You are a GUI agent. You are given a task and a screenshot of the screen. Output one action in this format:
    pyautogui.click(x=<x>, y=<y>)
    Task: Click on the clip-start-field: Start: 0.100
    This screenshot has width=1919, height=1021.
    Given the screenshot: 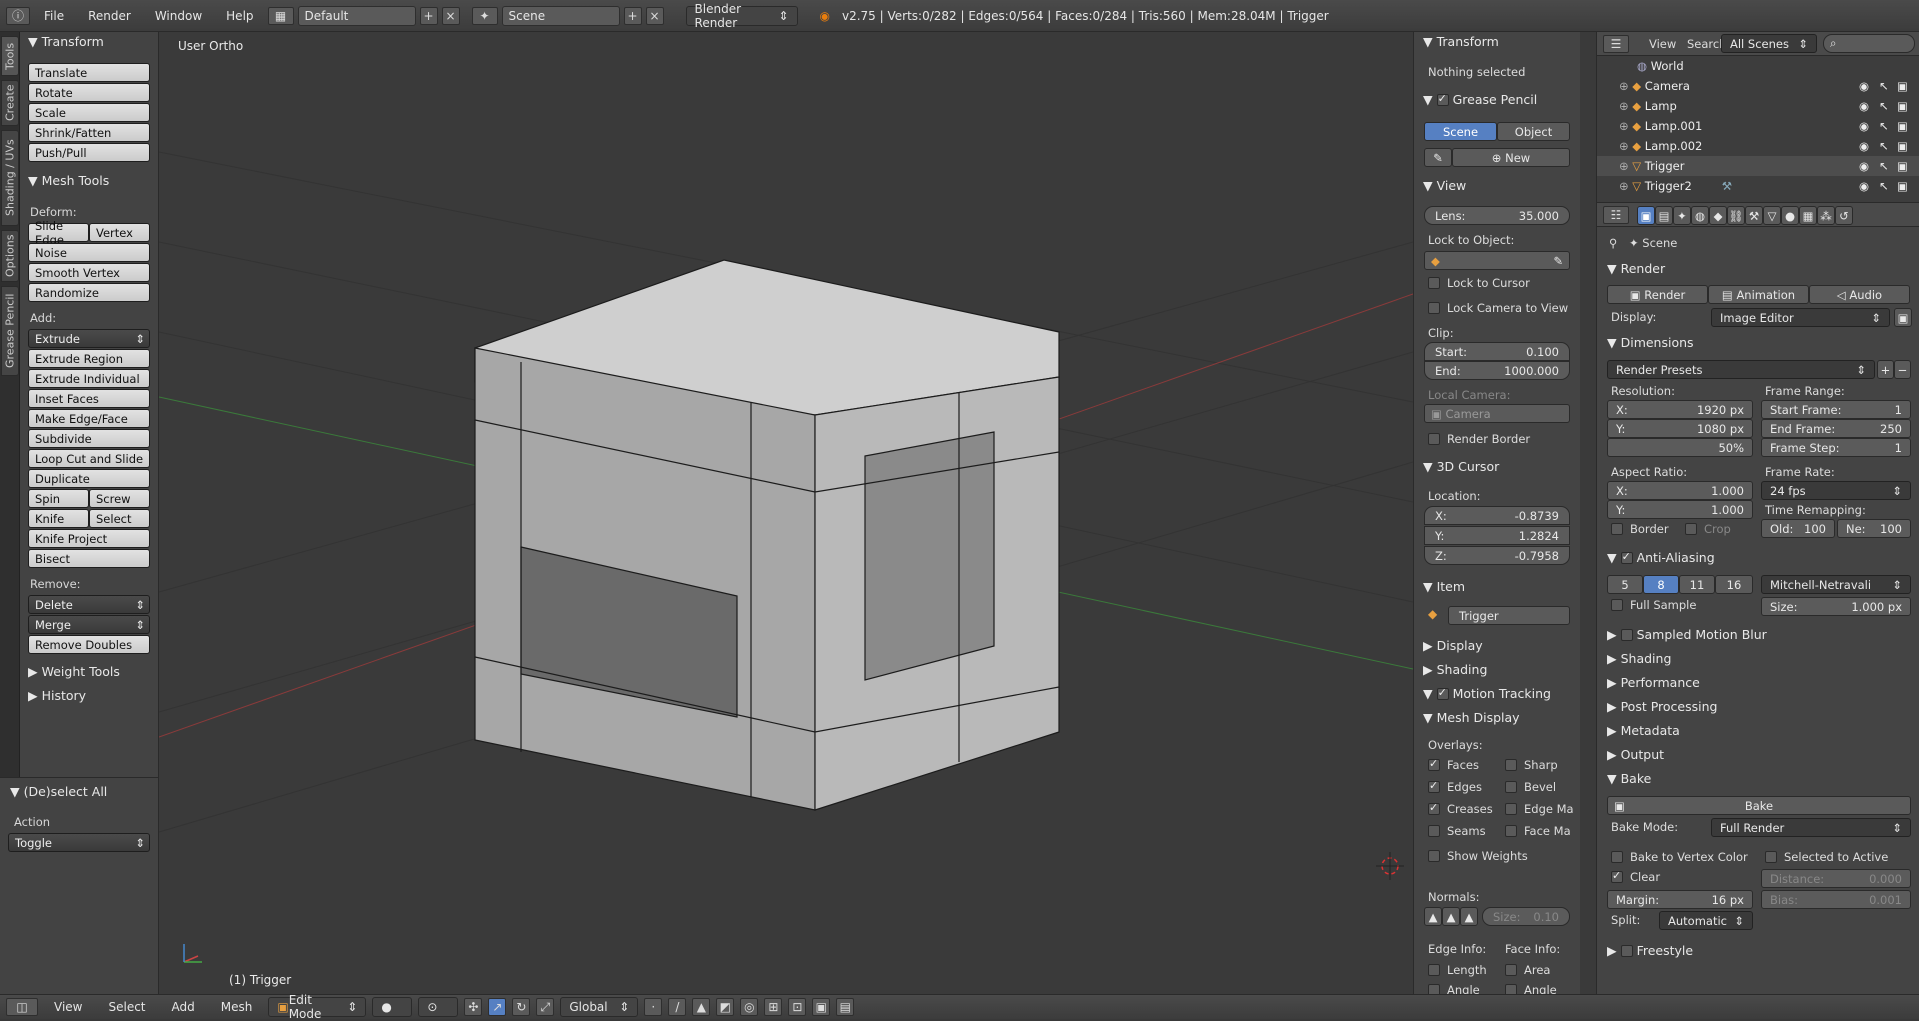 What is the action you would take?
    pyautogui.click(x=1497, y=351)
    